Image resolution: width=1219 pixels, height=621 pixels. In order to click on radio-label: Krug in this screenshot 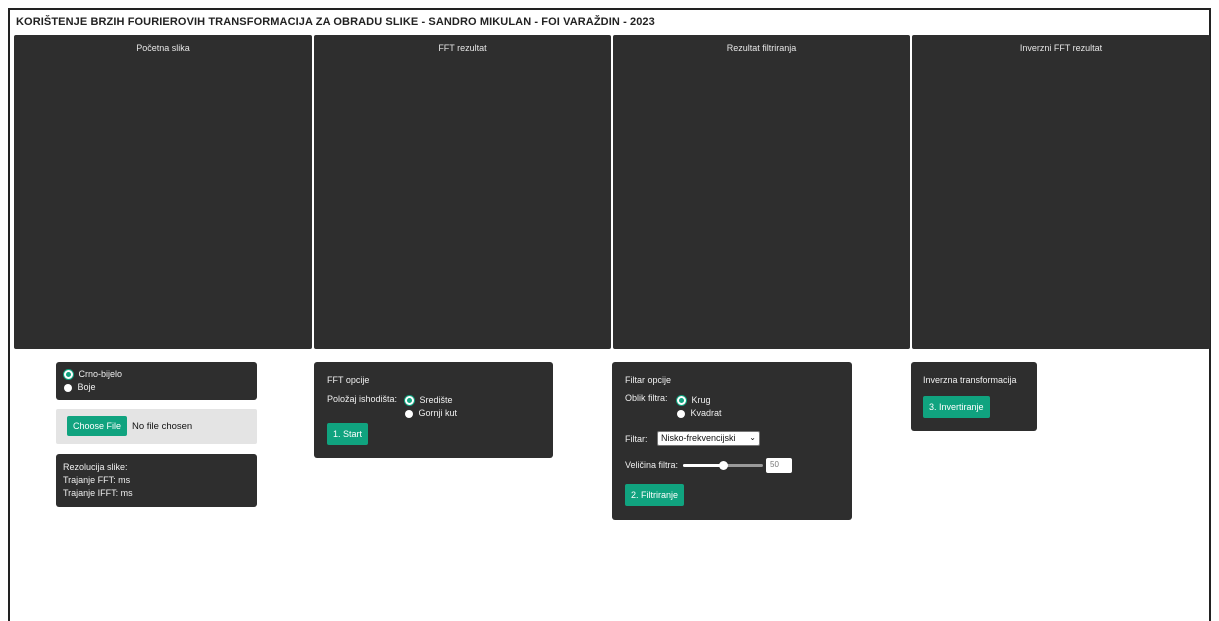, I will do `click(701, 400)`.